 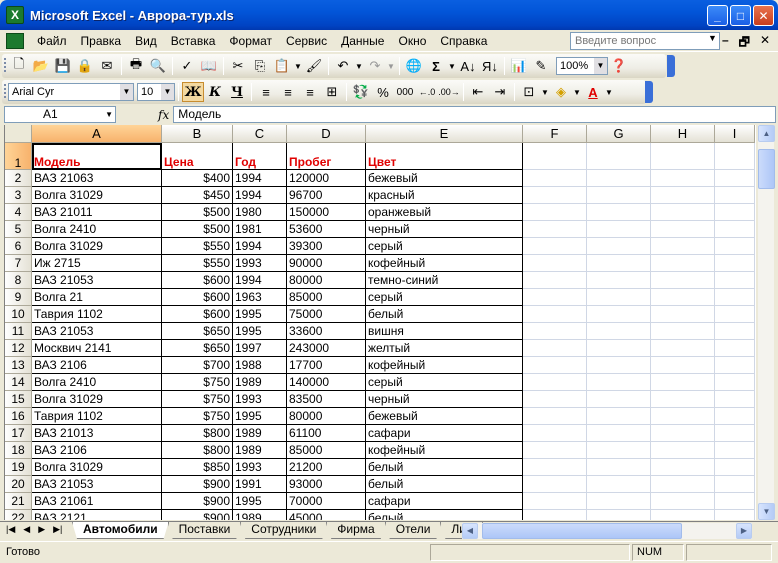 I want to click on data-cell: Волга 2410, so click(x=97, y=382).